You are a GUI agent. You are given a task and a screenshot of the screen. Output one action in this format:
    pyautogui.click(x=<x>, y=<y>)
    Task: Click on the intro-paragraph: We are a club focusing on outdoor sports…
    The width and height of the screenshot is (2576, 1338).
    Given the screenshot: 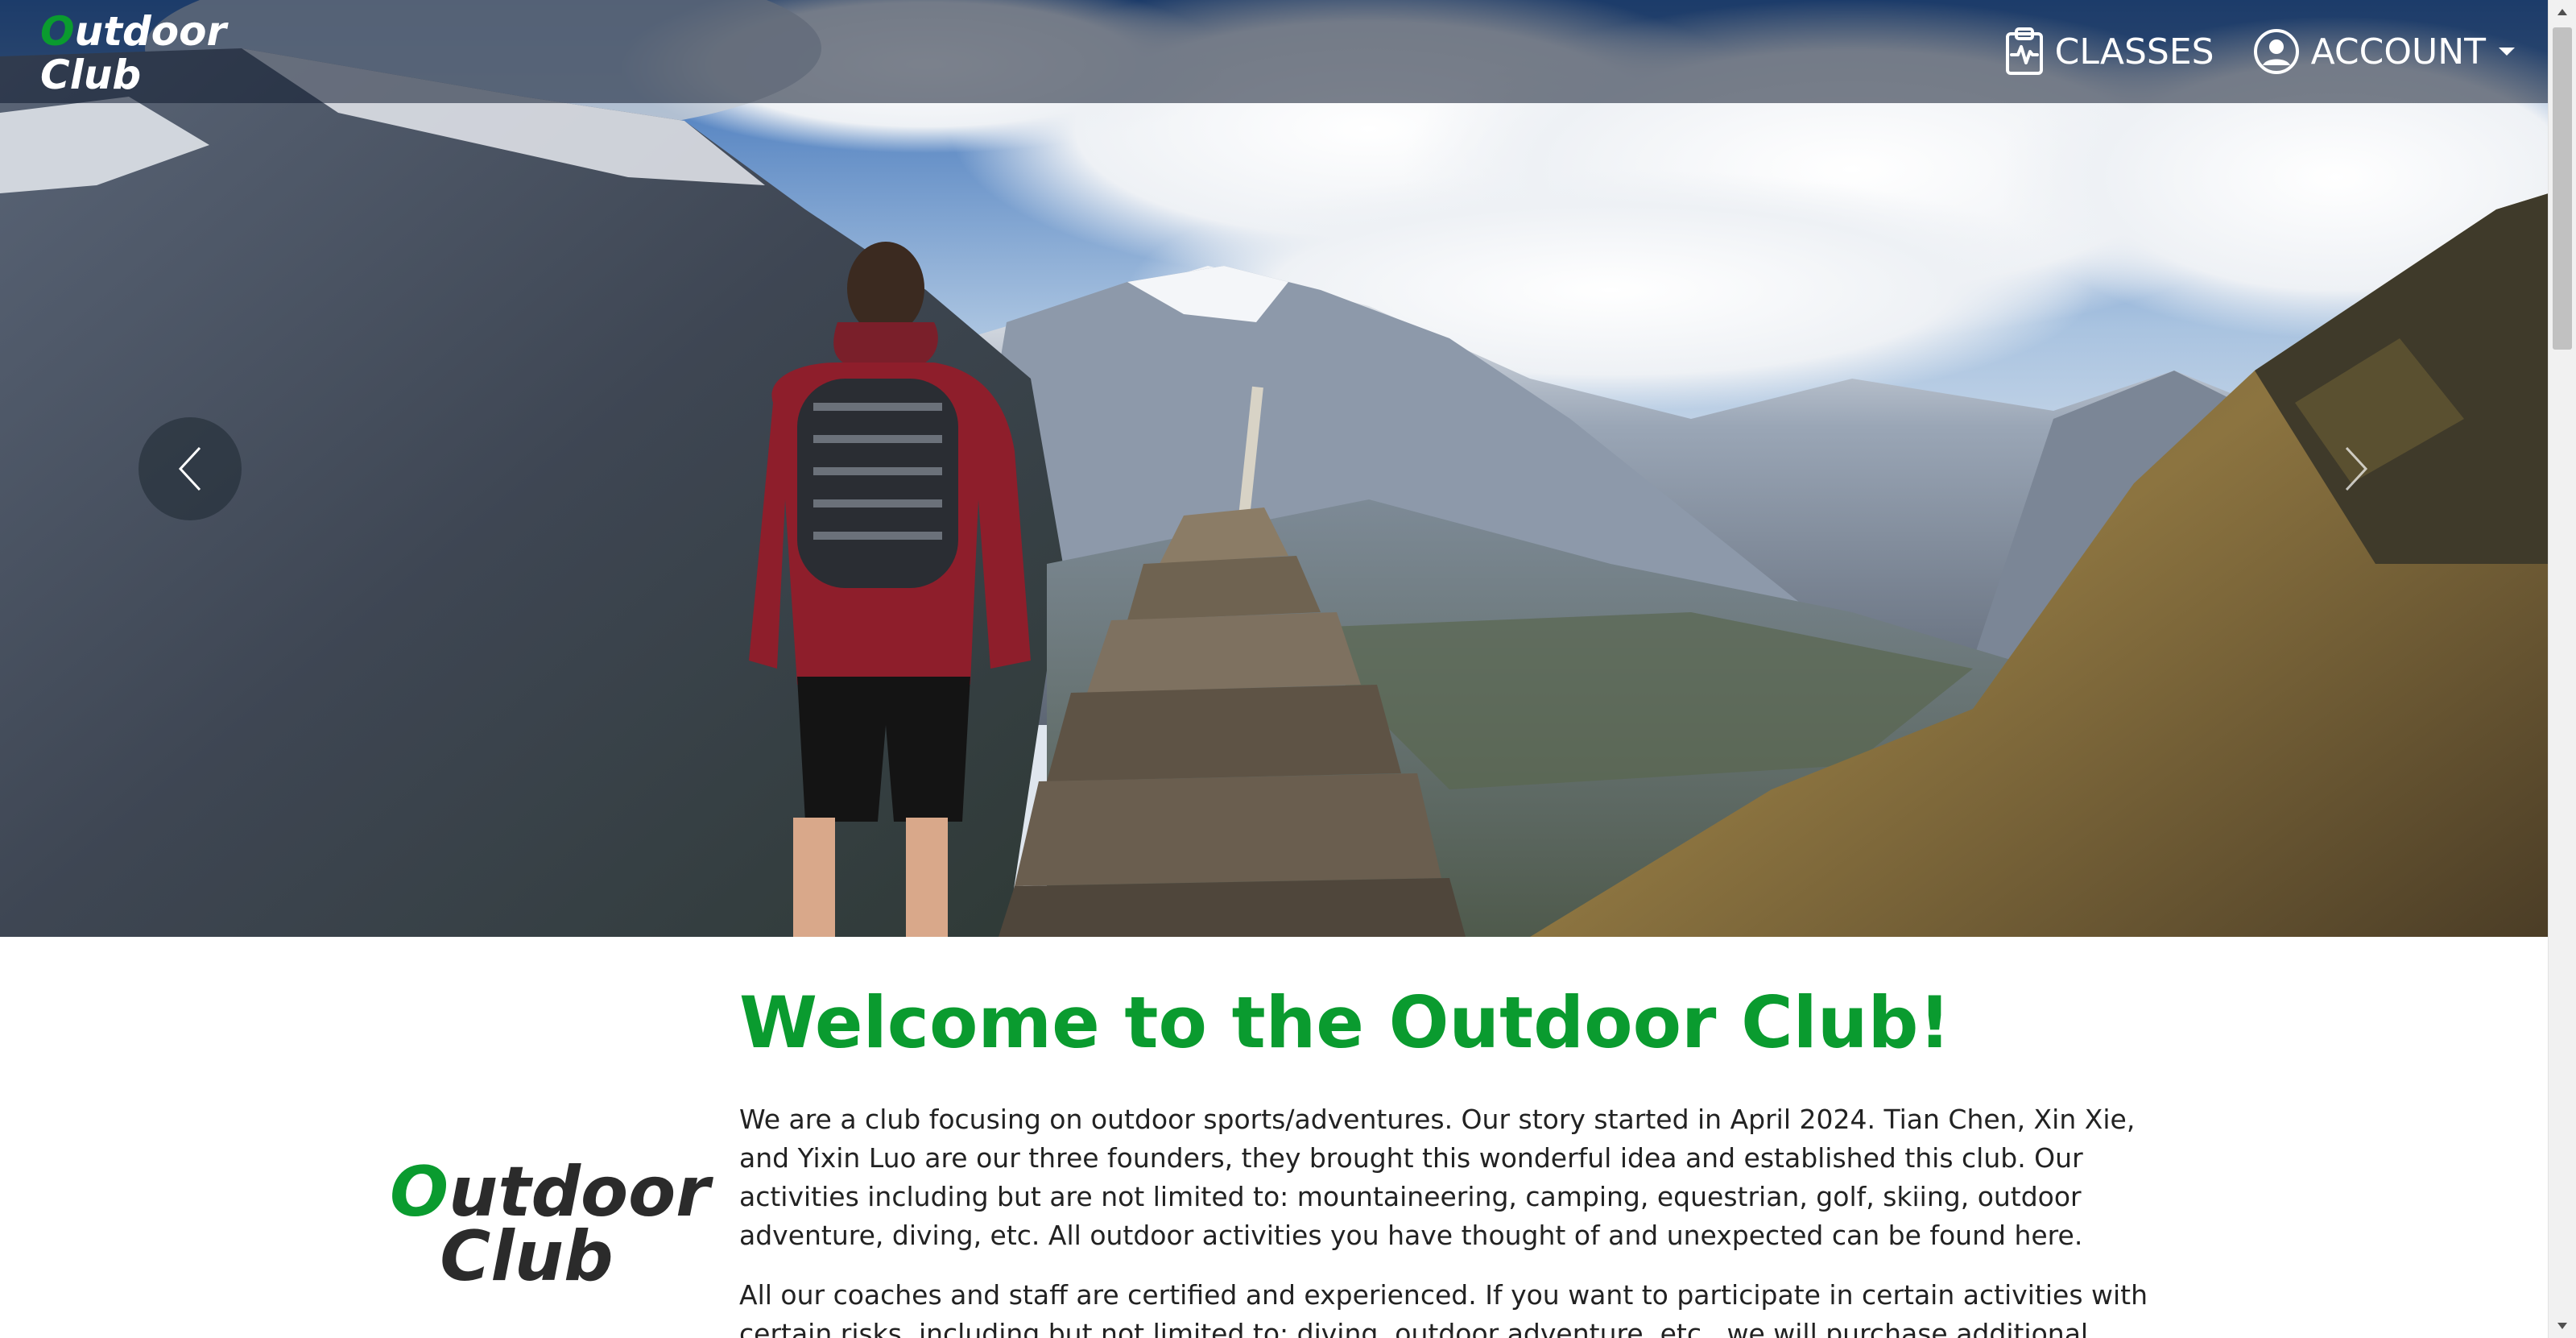 What is the action you would take?
    pyautogui.click(x=1437, y=1177)
    